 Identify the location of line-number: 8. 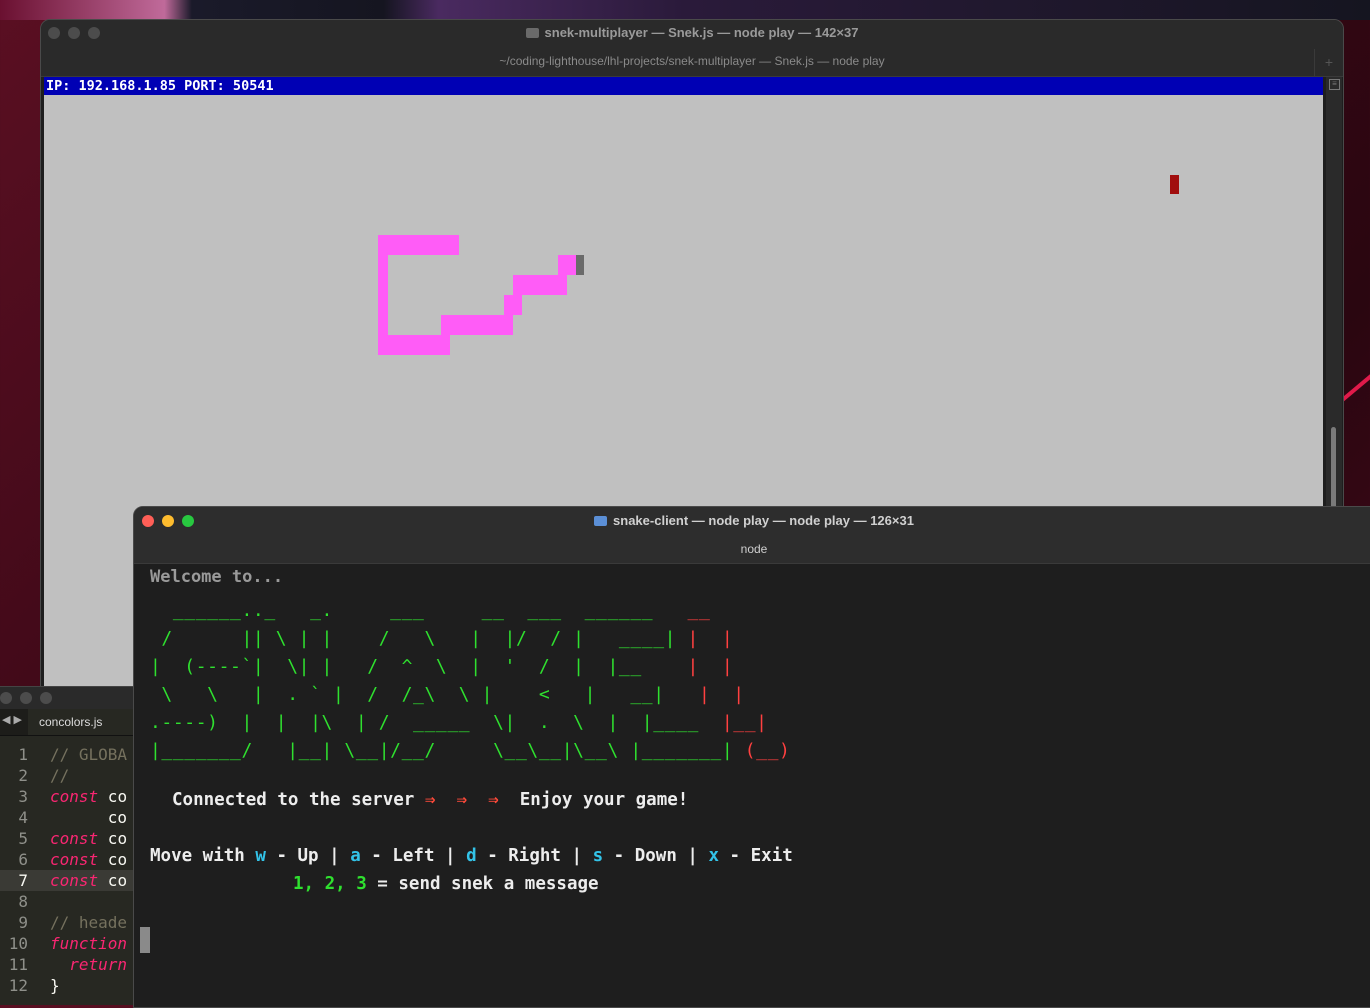
(23, 901).